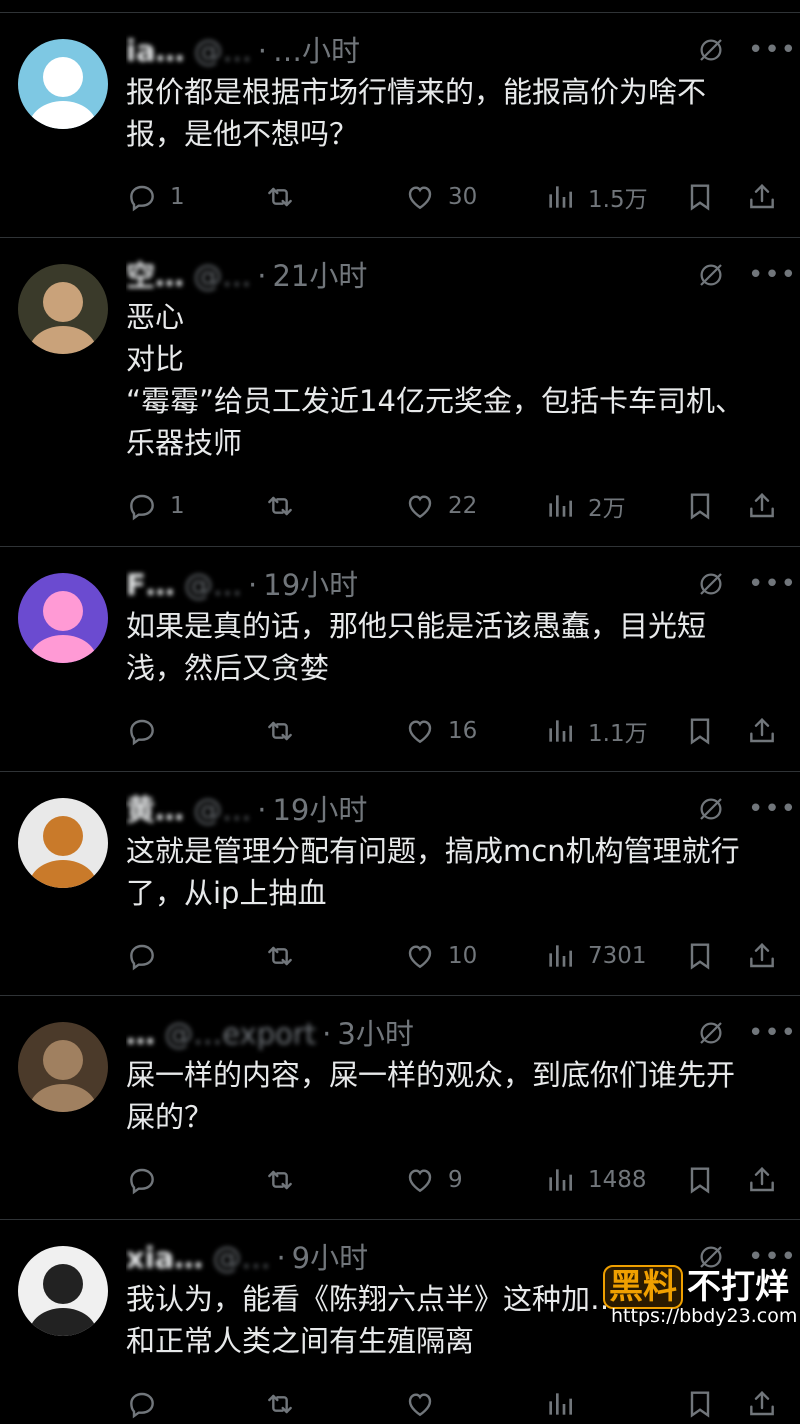 This screenshot has height=1424, width=800. Describe the element at coordinates (155, 359) in the screenshot. I see `post-text-line: 对比` at that location.